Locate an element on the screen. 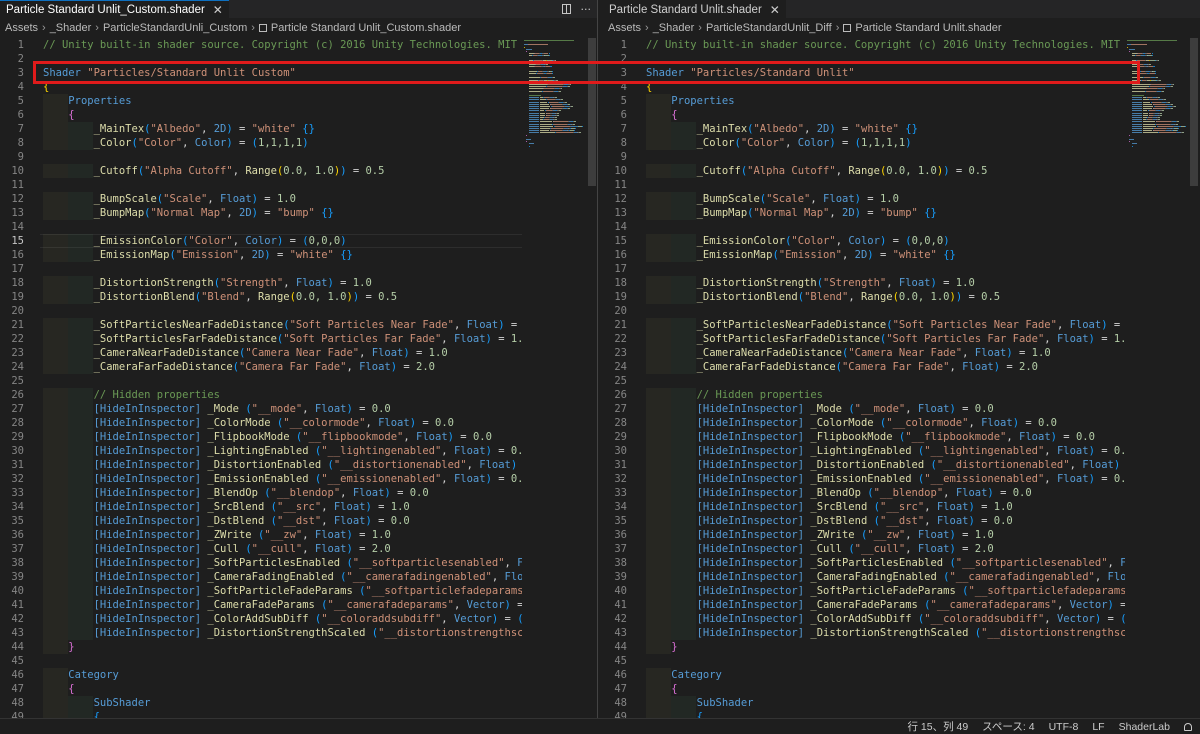 Image resolution: width=1200 pixels, height=734 pixels. split-editor-icon is located at coordinates (566, 9).